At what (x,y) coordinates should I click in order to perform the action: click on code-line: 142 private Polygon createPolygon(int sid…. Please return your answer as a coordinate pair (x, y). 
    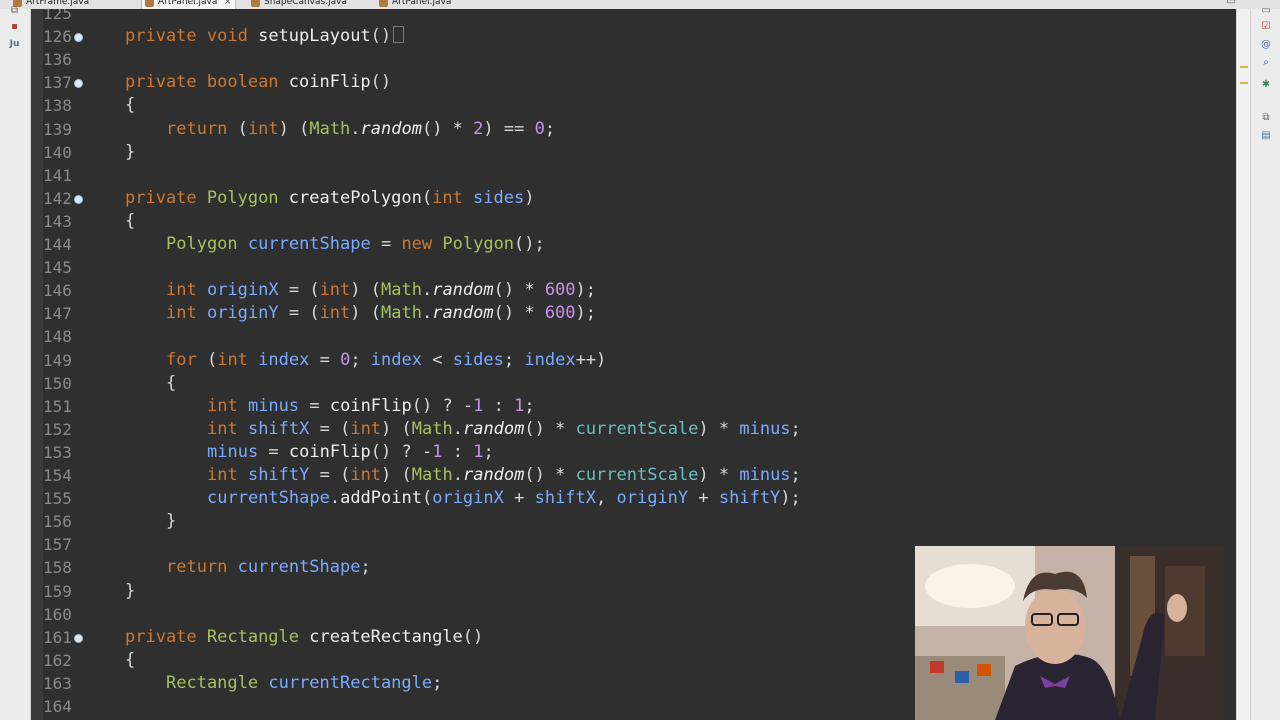
    Looking at the image, I should click on (633, 198).